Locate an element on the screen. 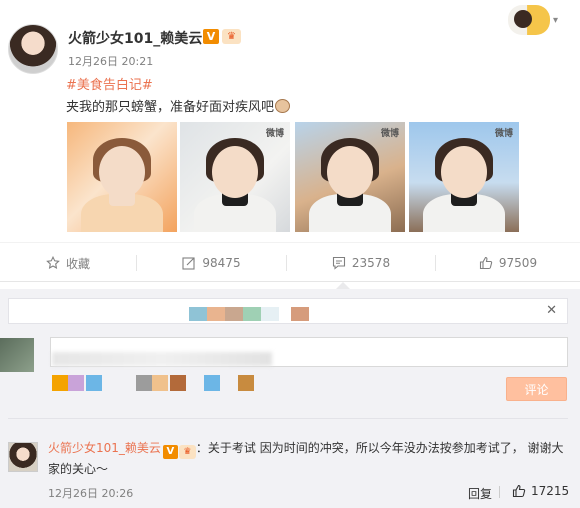 This screenshot has width=580, height=508. commenter-name: 火箭少女101_赖美云 is located at coordinates (104, 448).